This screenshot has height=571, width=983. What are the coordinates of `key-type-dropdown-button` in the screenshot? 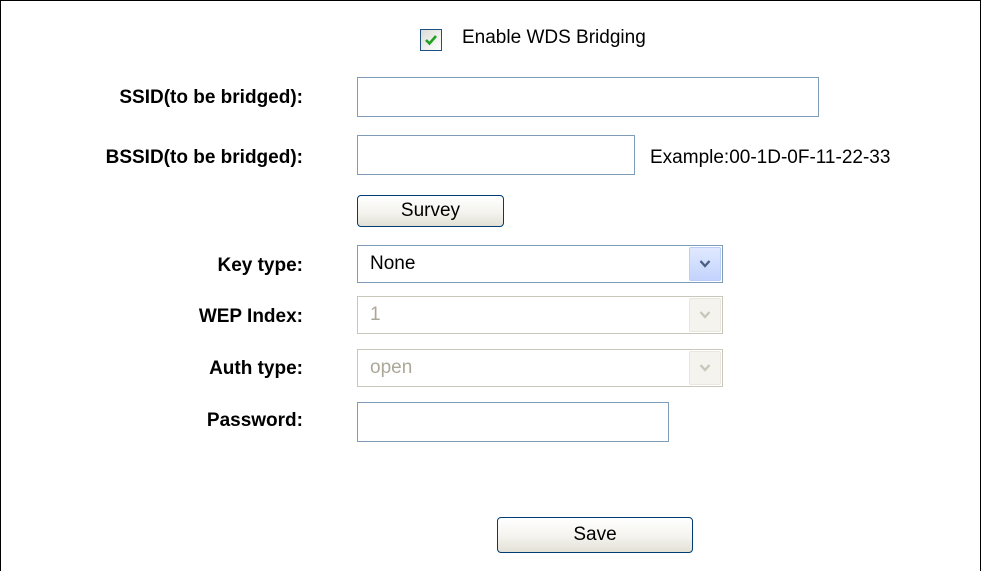 It's located at (705, 264).